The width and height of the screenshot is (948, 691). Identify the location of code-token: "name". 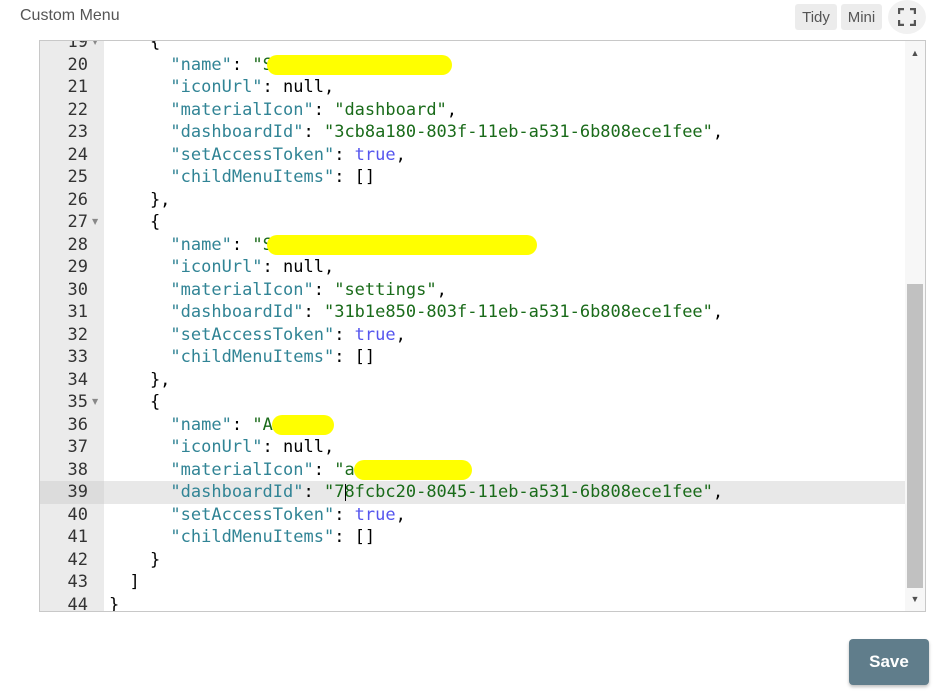
(201, 424).